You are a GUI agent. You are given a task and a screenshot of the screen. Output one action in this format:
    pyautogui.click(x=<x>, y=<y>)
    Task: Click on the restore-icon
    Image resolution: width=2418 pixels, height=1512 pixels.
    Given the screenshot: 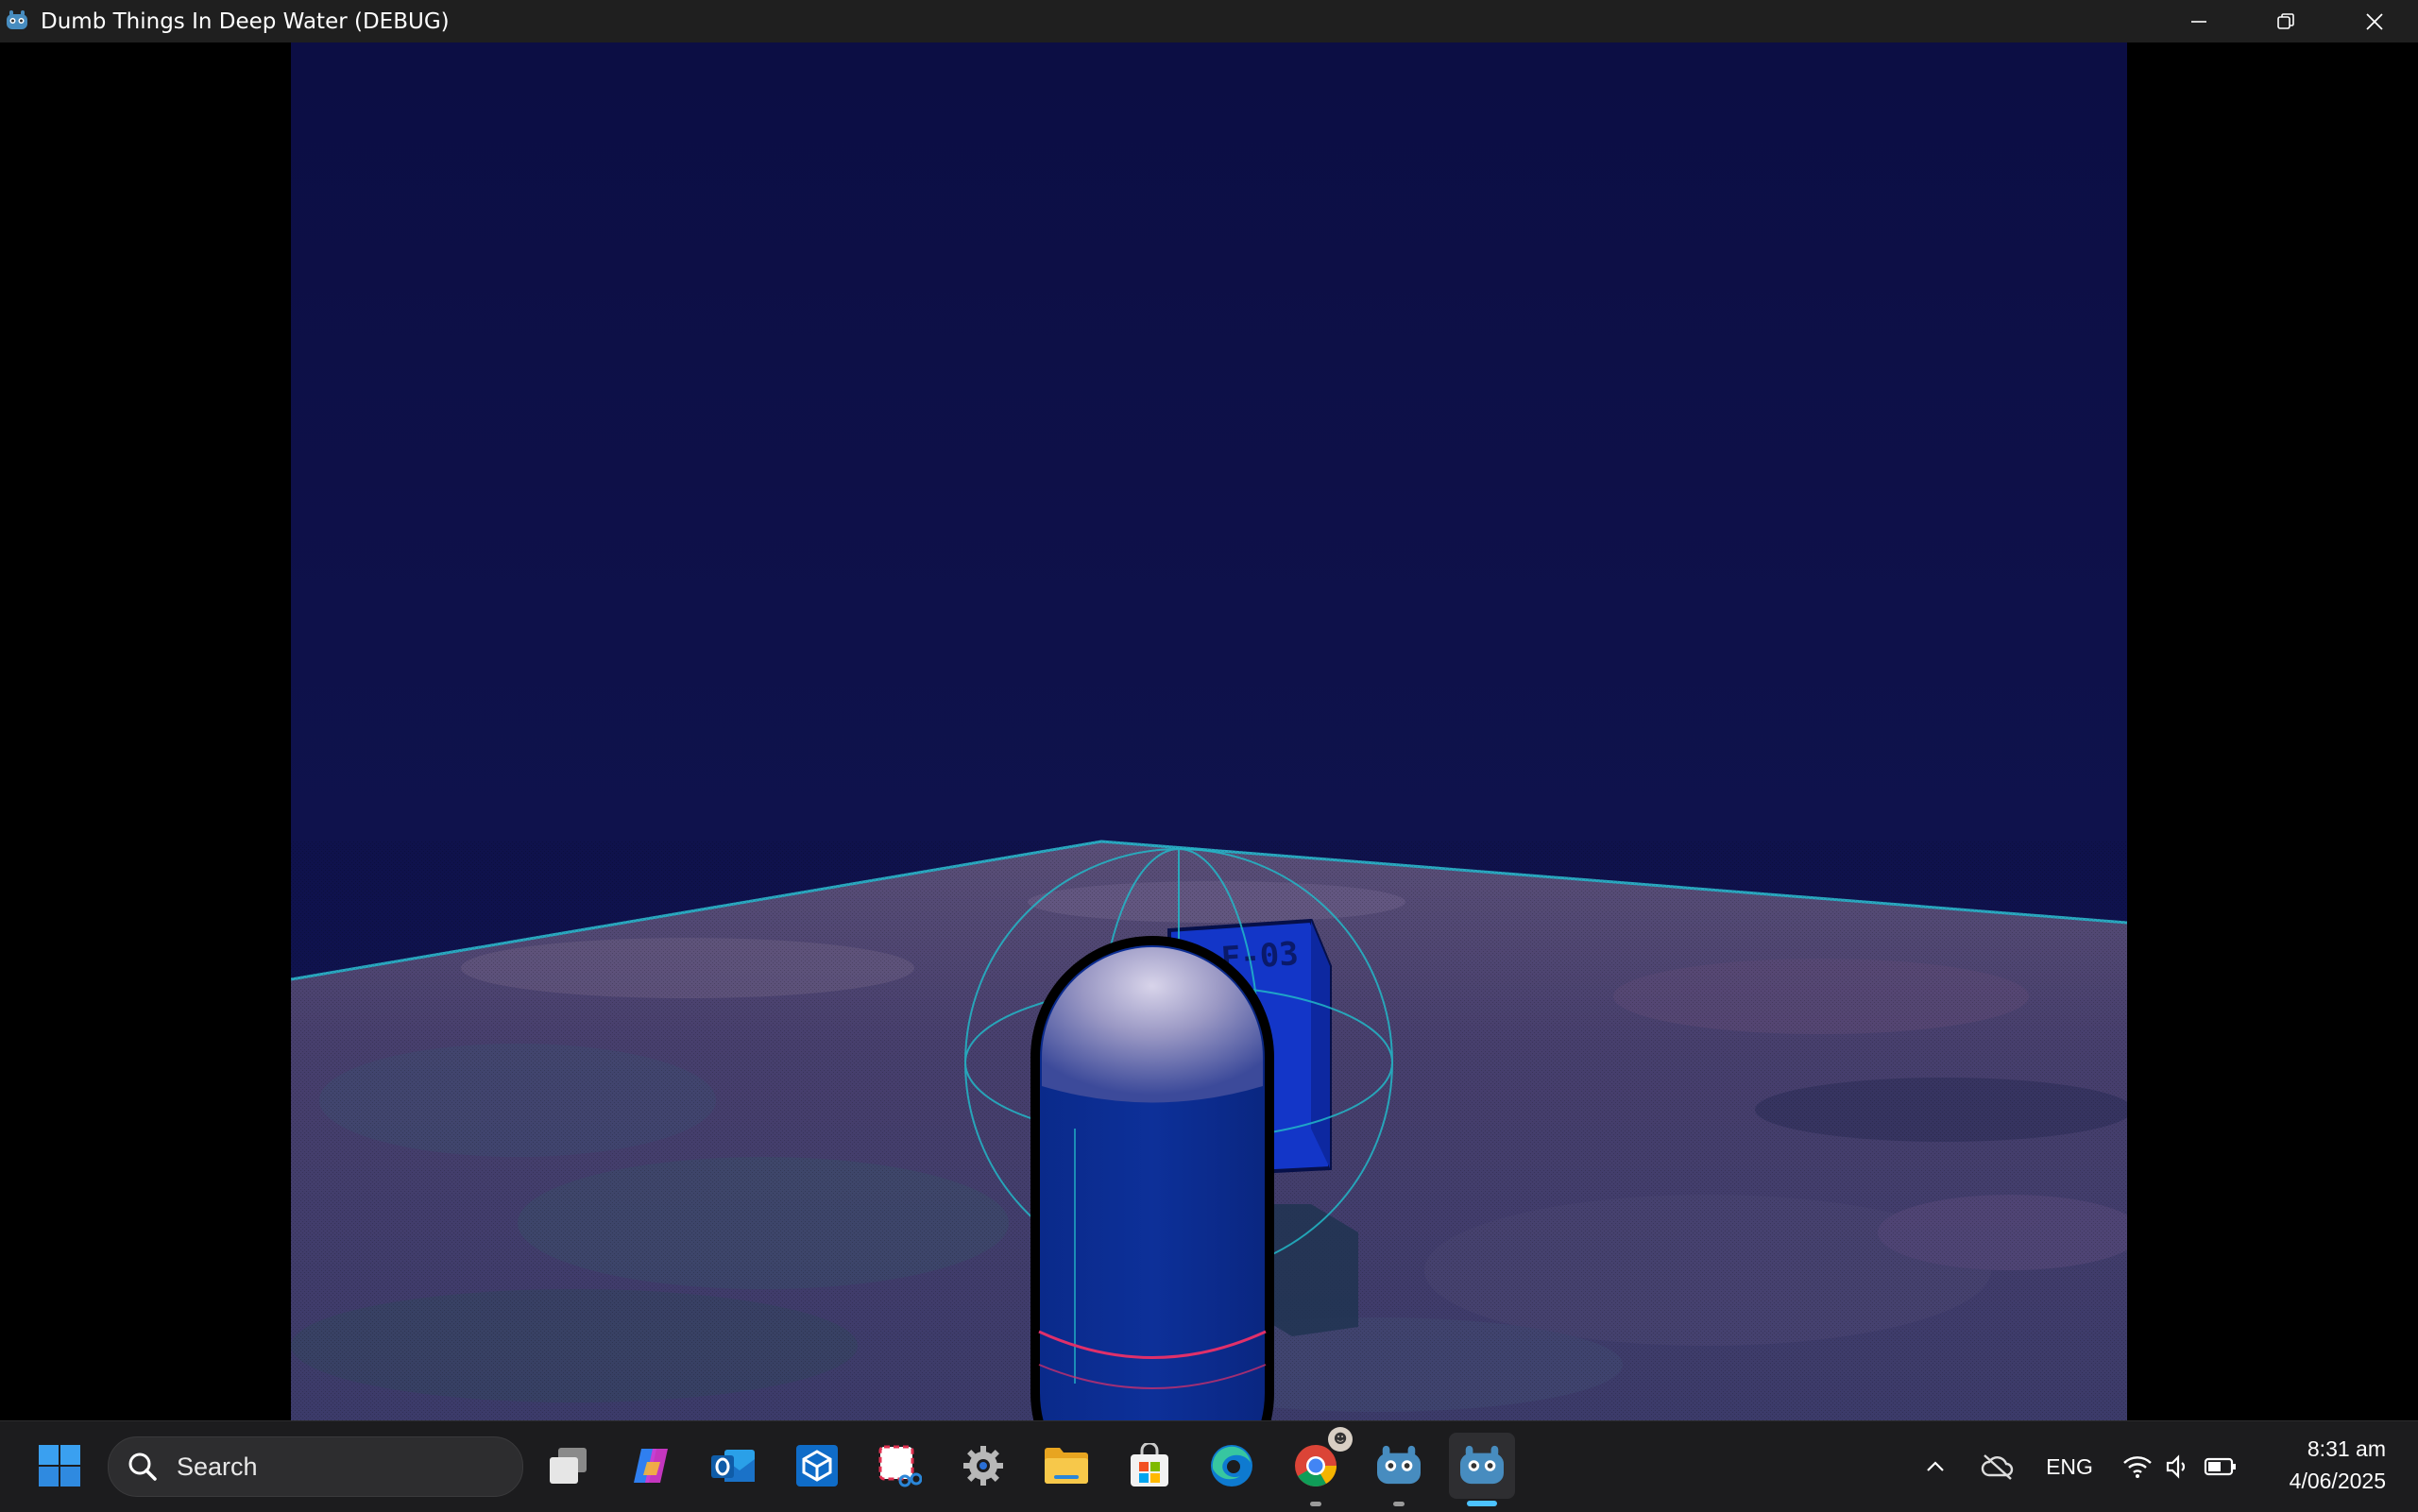 What is the action you would take?
    pyautogui.click(x=2285, y=20)
    